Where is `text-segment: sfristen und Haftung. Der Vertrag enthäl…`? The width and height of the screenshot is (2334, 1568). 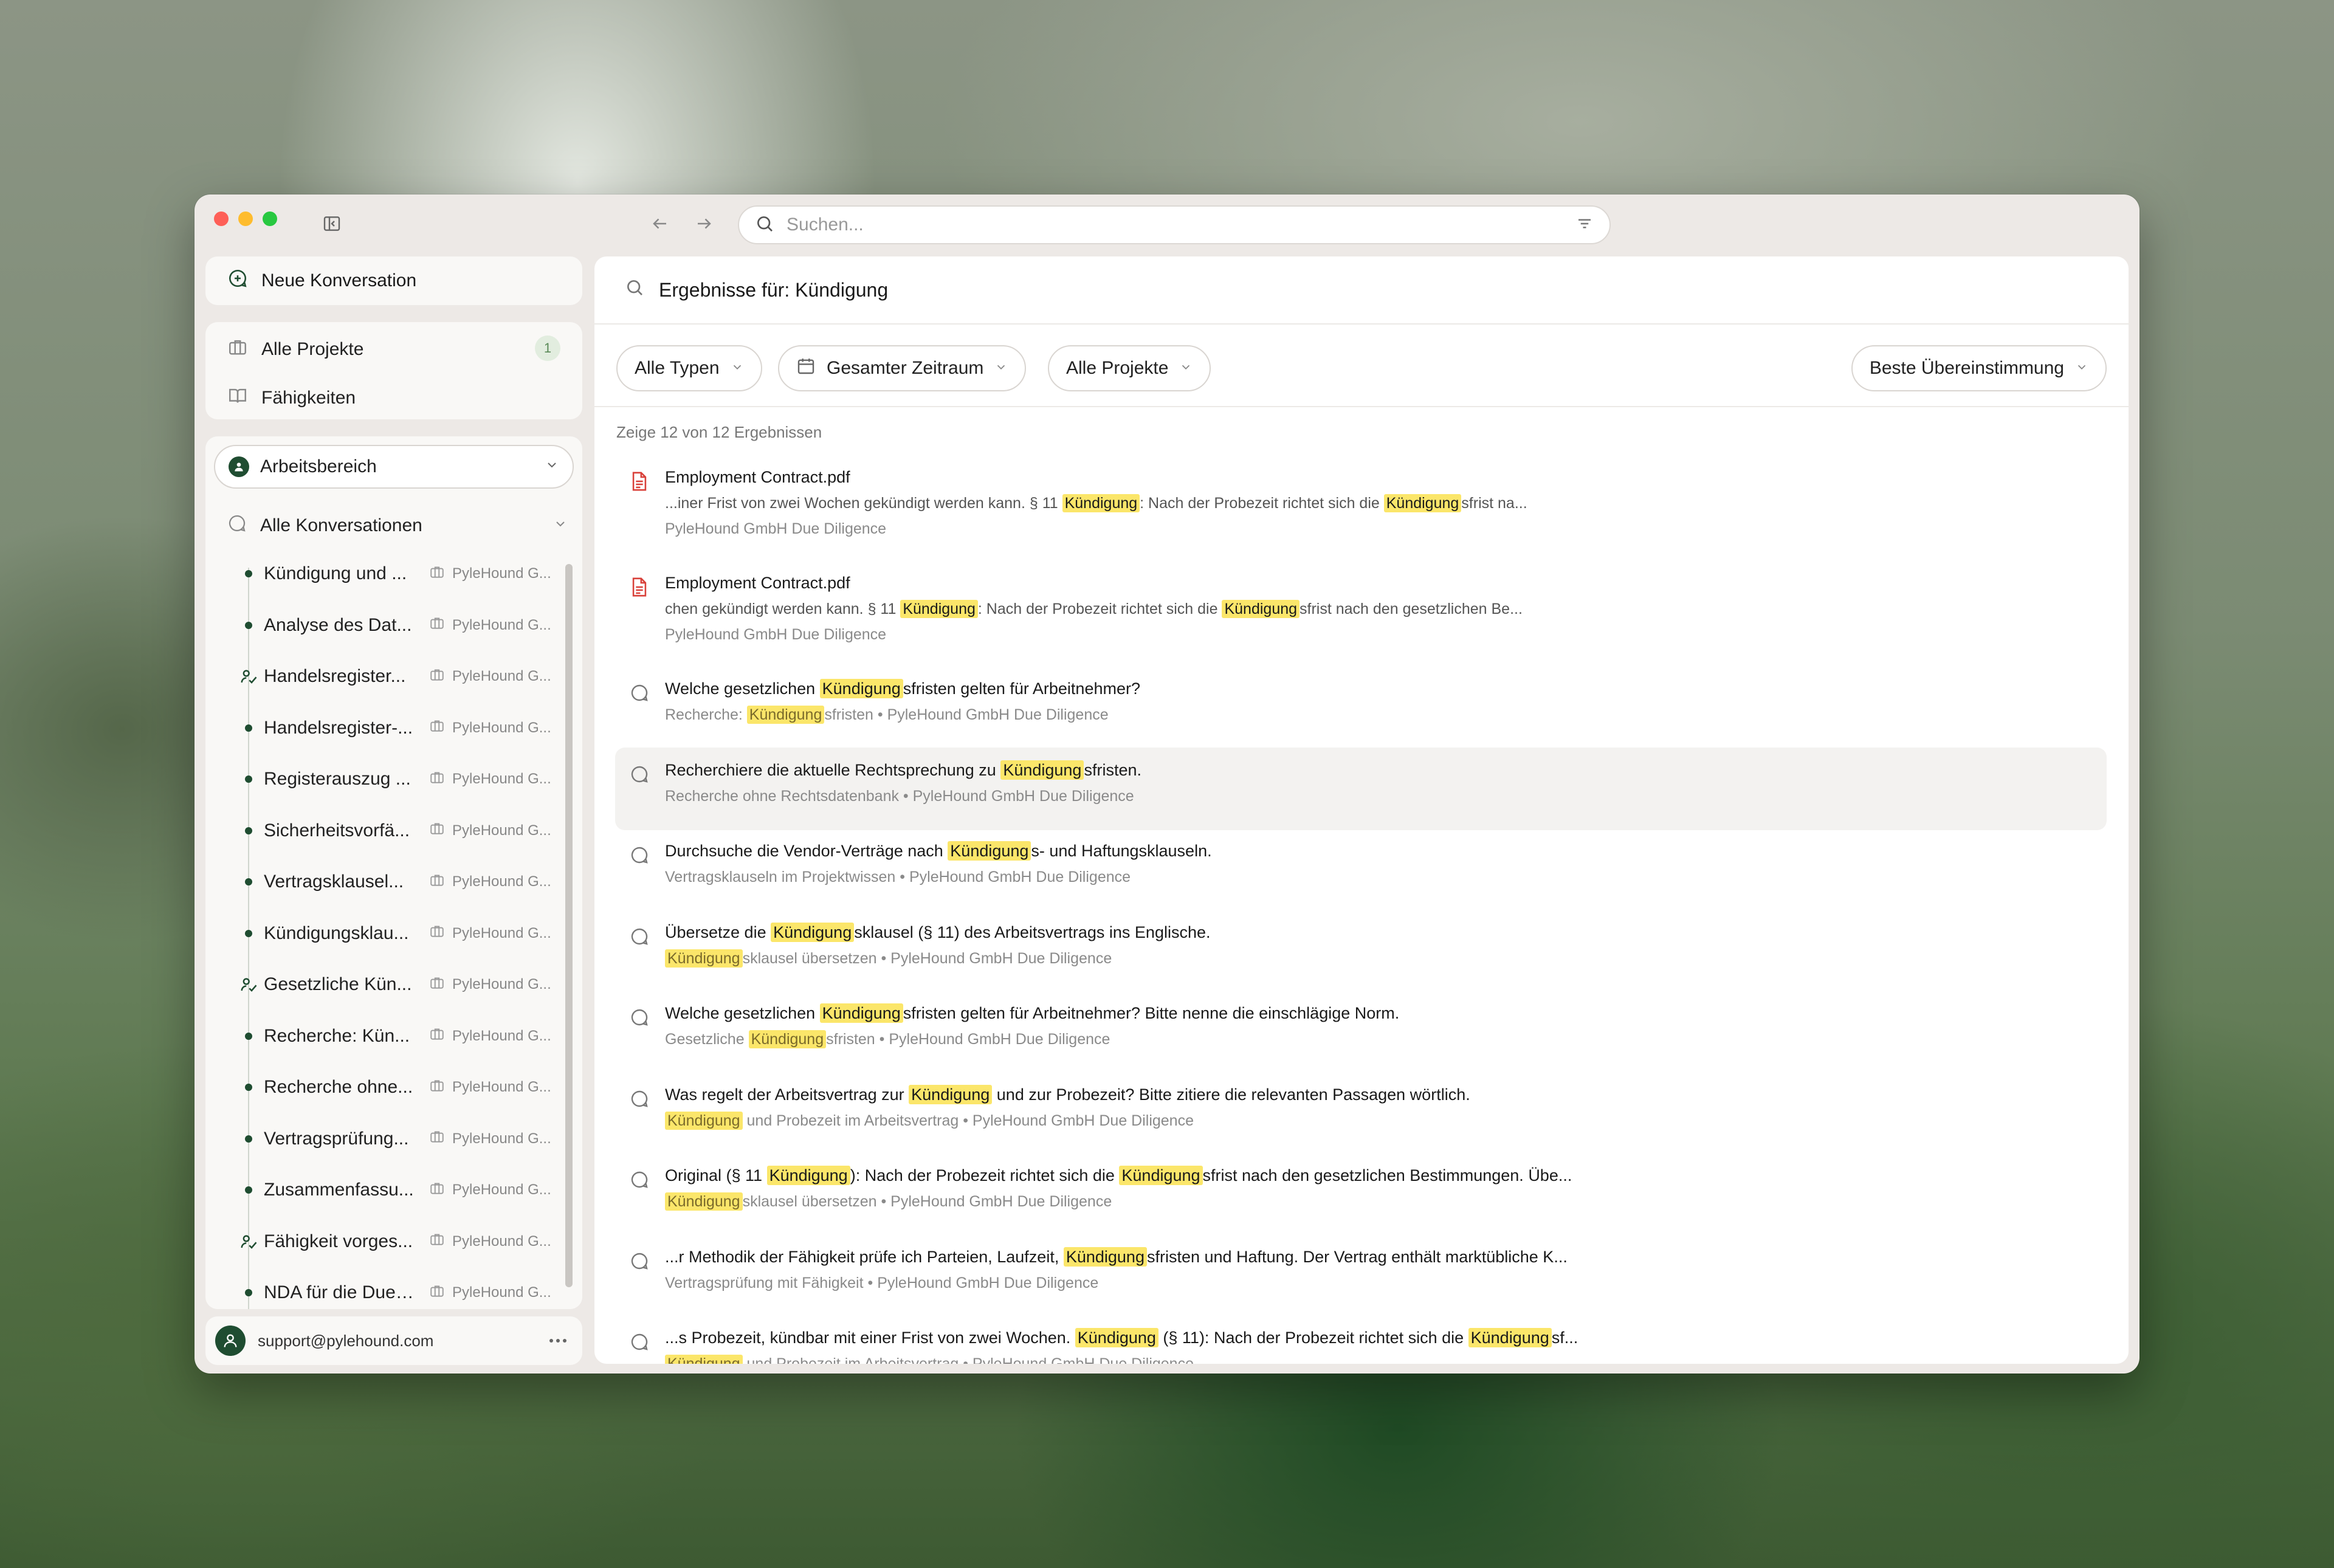 text-segment: sfristen und Haftung. Der Vertrag enthäl… is located at coordinates (1357, 1256).